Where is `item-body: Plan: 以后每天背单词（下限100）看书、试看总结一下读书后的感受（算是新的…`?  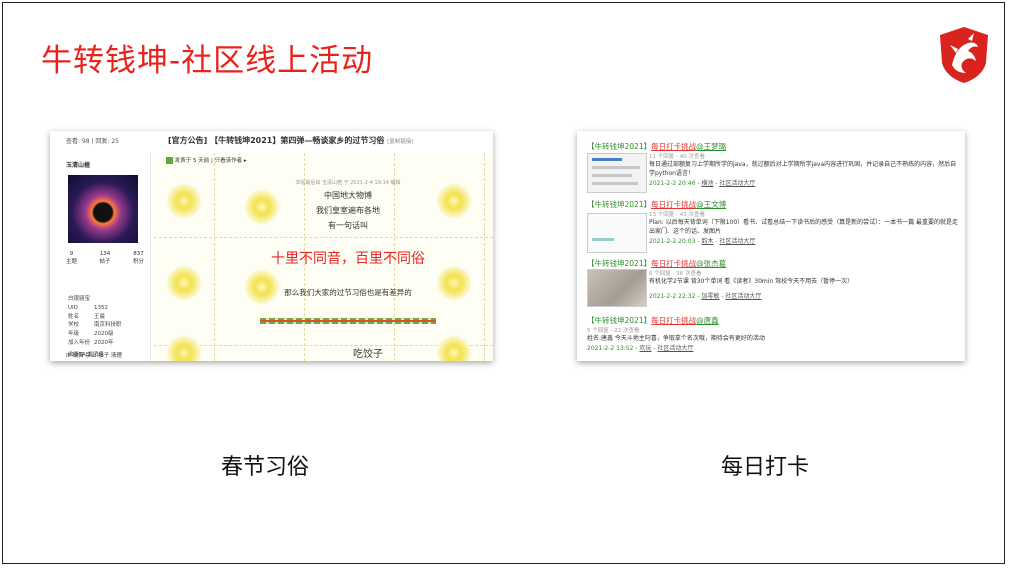 item-body: Plan: 以后每天背单词（下限100）看书、试看总结一下读书后的感受（算是新的… is located at coordinates (804, 227).